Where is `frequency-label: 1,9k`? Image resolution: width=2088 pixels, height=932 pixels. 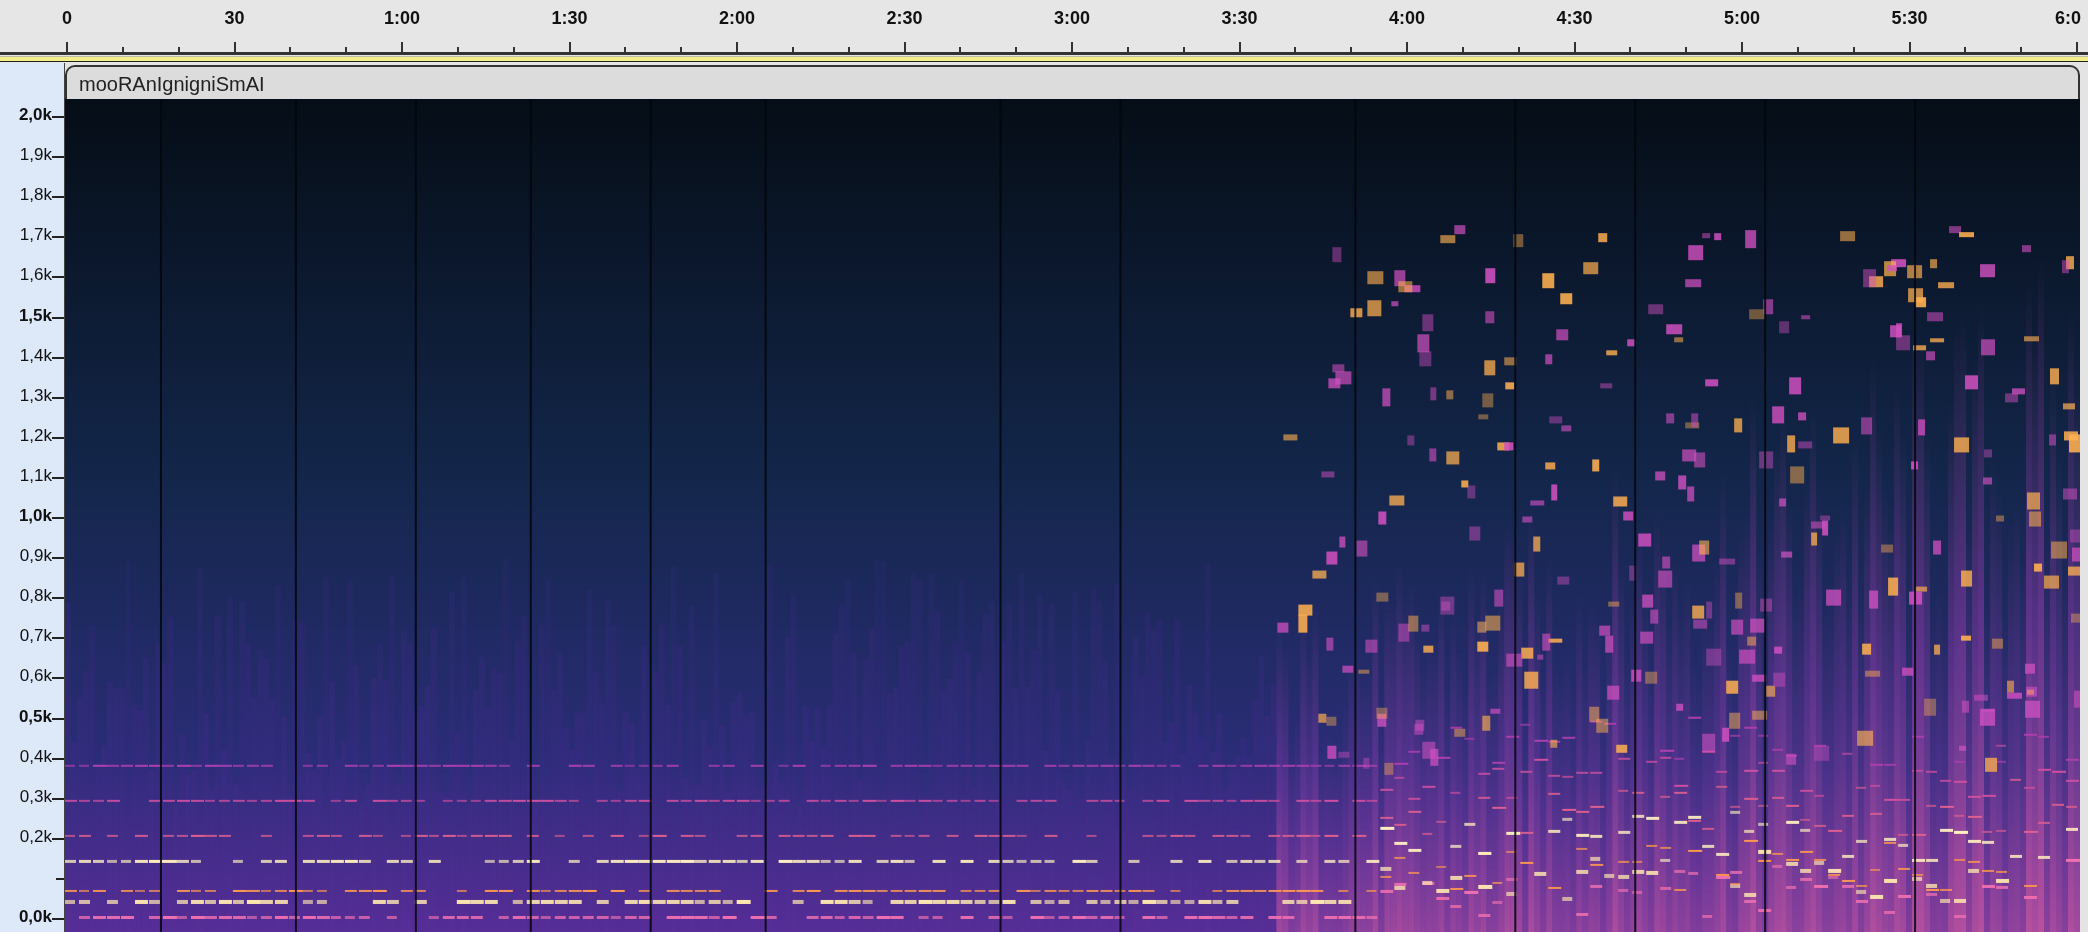 frequency-label: 1,9k is located at coordinates (35, 155).